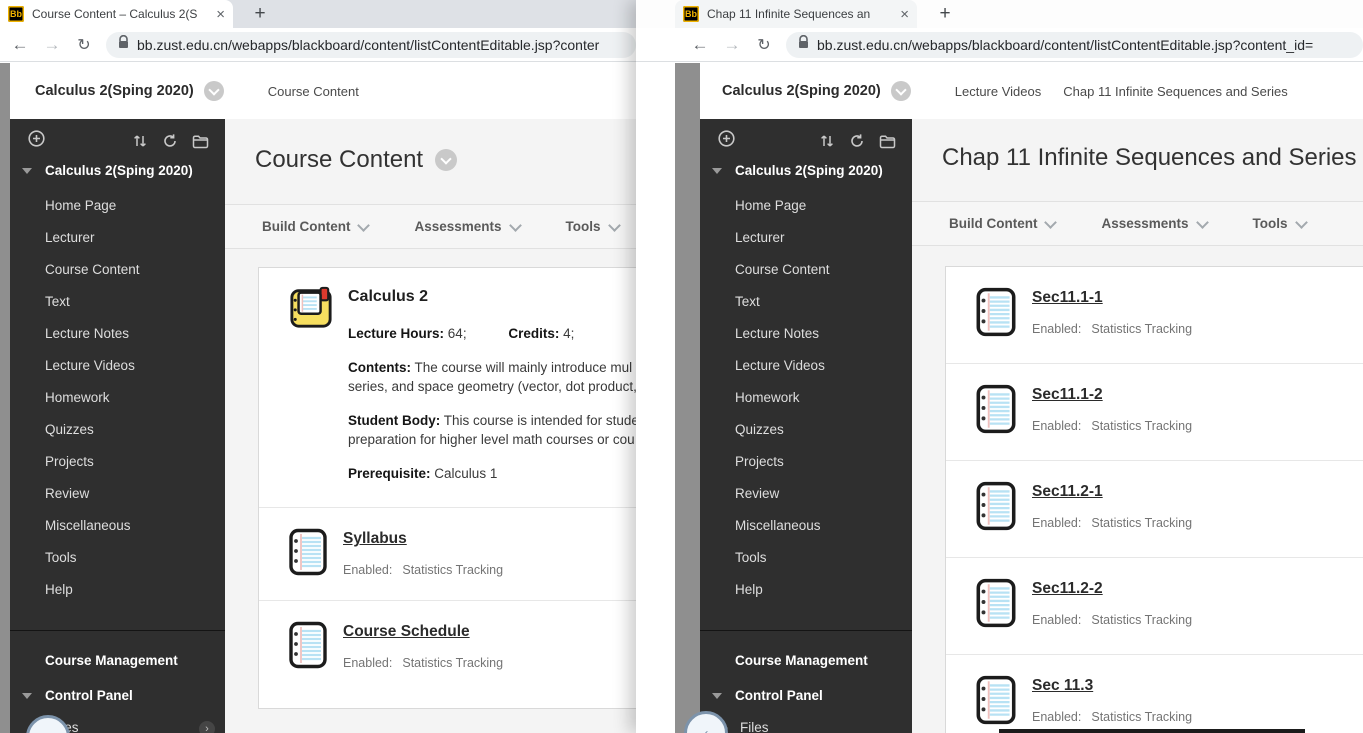  What do you see at coordinates (614, 225) in the screenshot?
I see `chevron-down-icon` at bounding box center [614, 225].